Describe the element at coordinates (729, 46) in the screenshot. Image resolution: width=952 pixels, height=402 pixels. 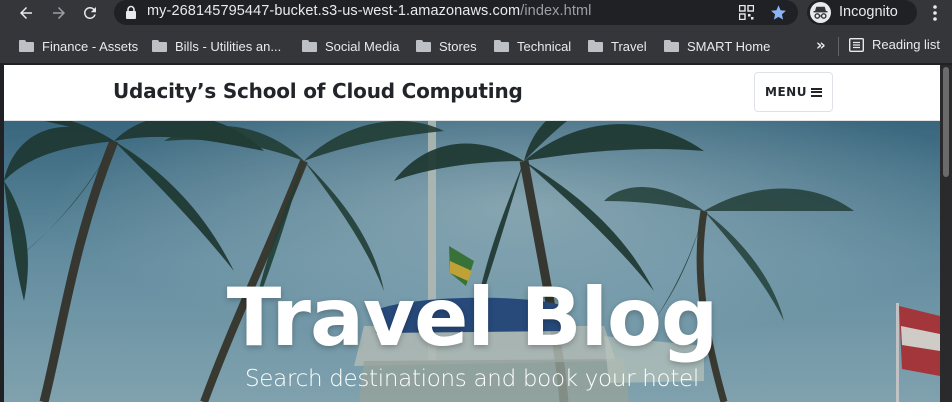
I see `bookmark-label: SMART Home` at that location.